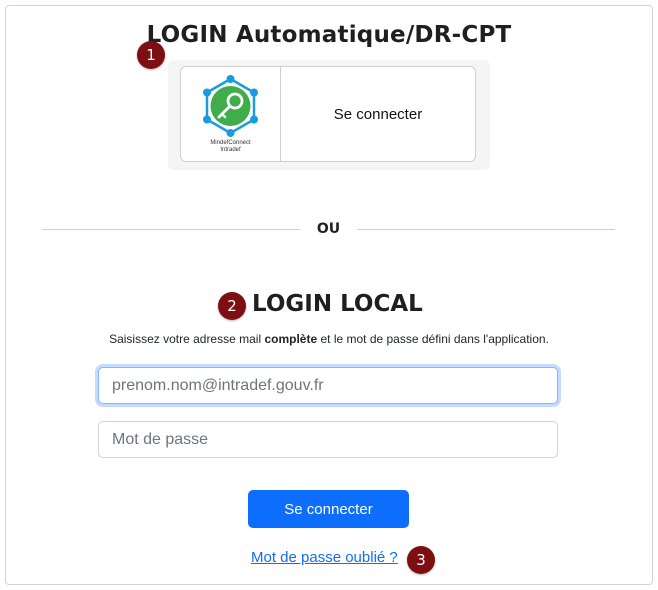 This screenshot has width=658, height=590. What do you see at coordinates (378, 114) in the screenshot?
I see `sso-button-label: Se connecter` at bounding box center [378, 114].